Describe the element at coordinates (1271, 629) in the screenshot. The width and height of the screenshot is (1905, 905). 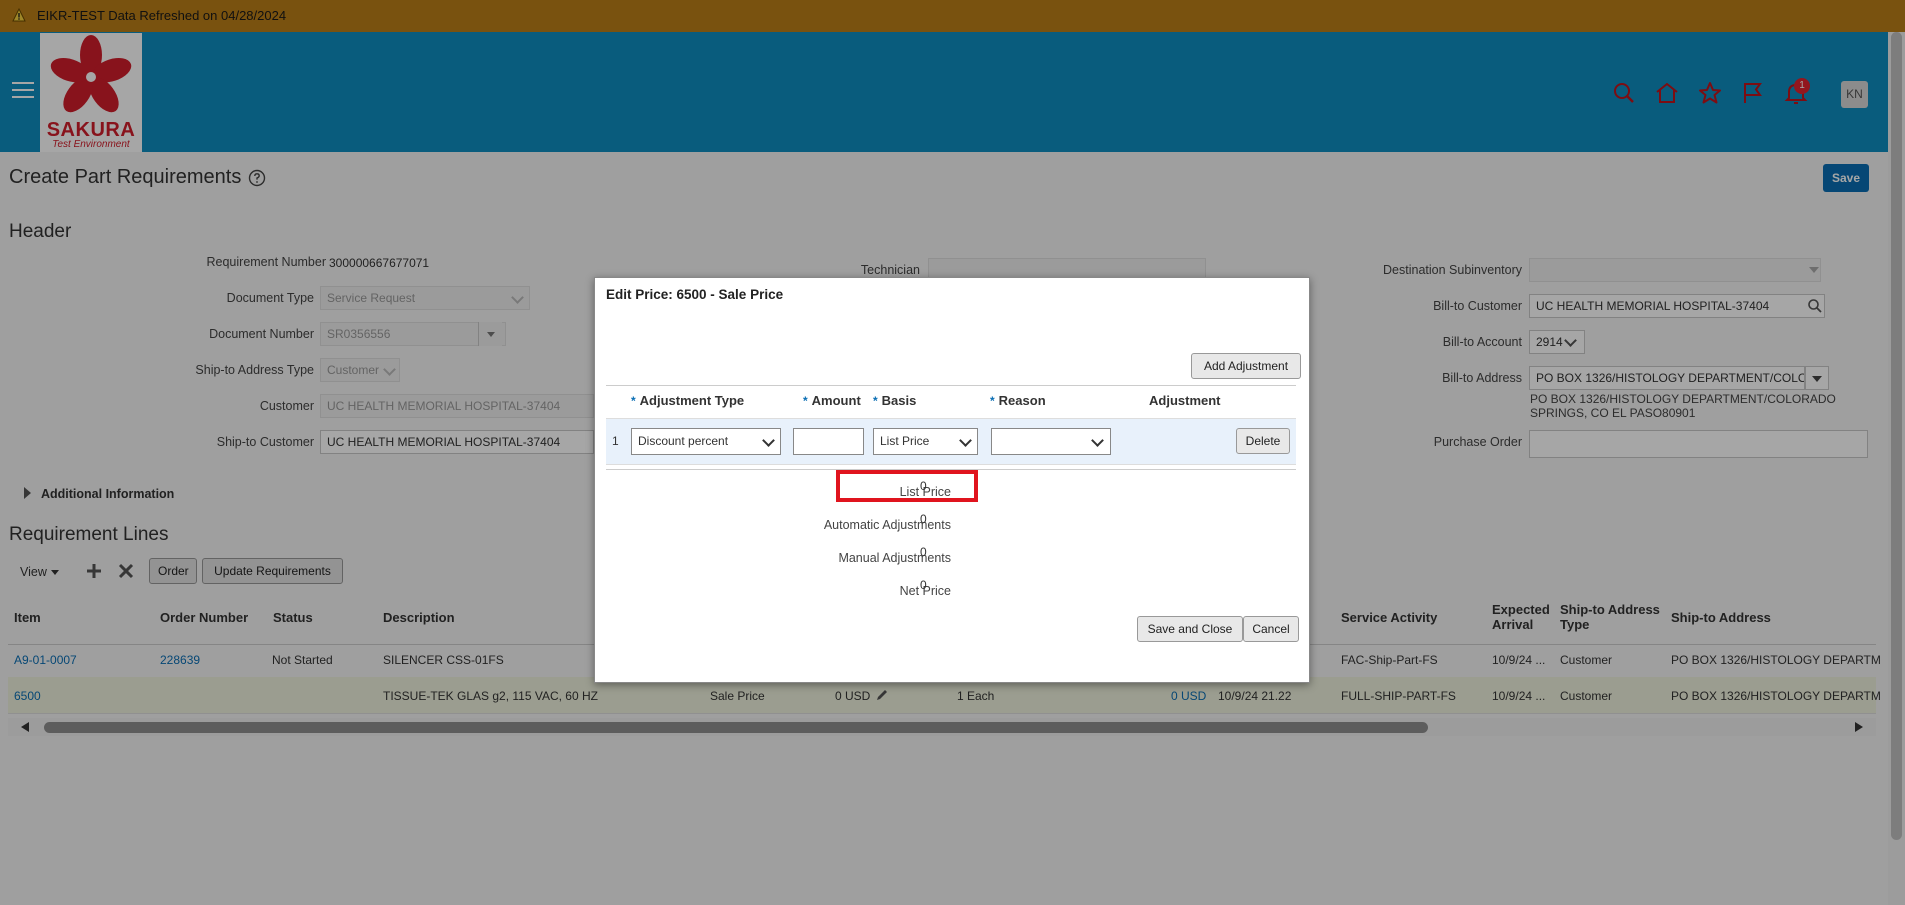
I see `cancel-button: Cancel` at that location.